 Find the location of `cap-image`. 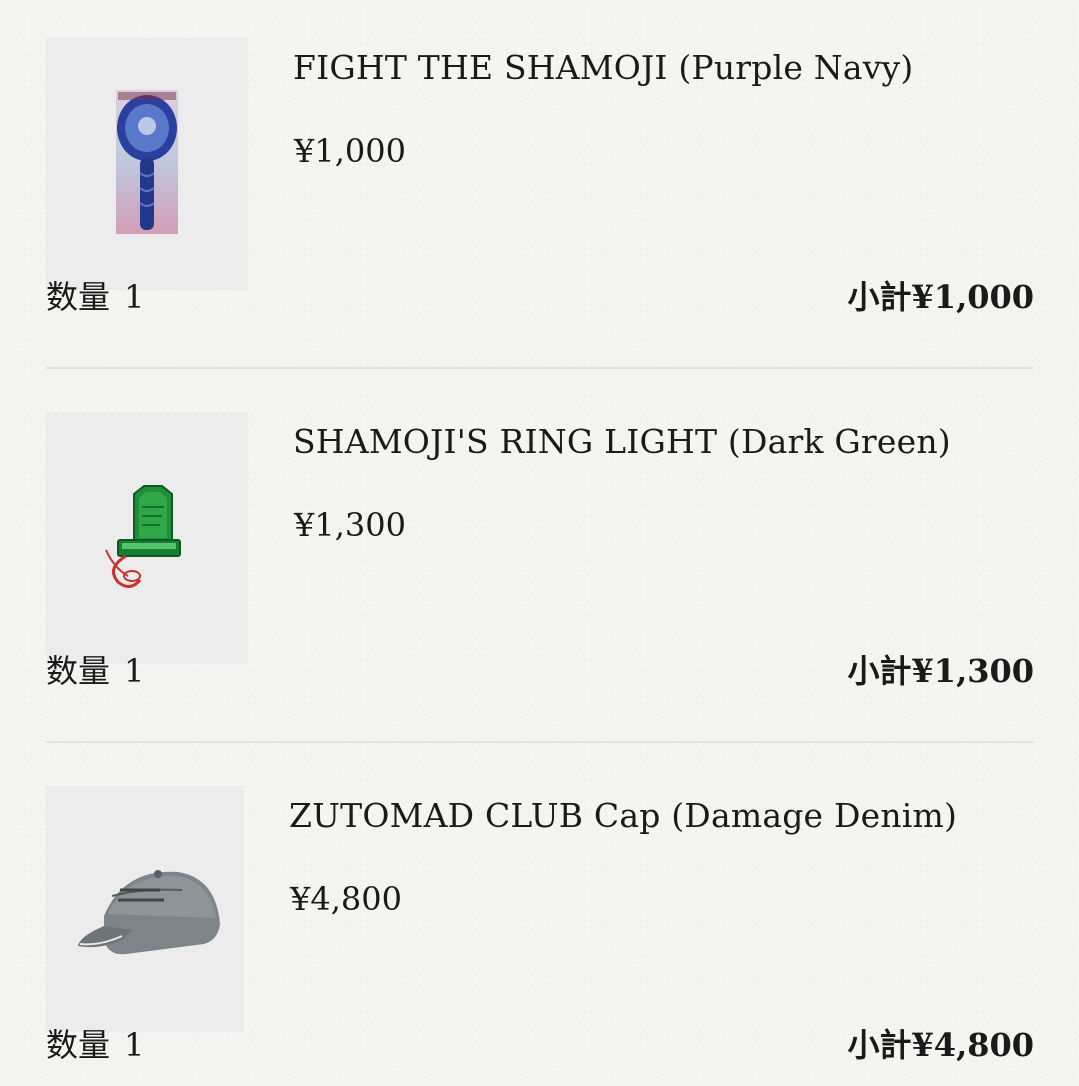

cap-image is located at coordinates (149, 912).